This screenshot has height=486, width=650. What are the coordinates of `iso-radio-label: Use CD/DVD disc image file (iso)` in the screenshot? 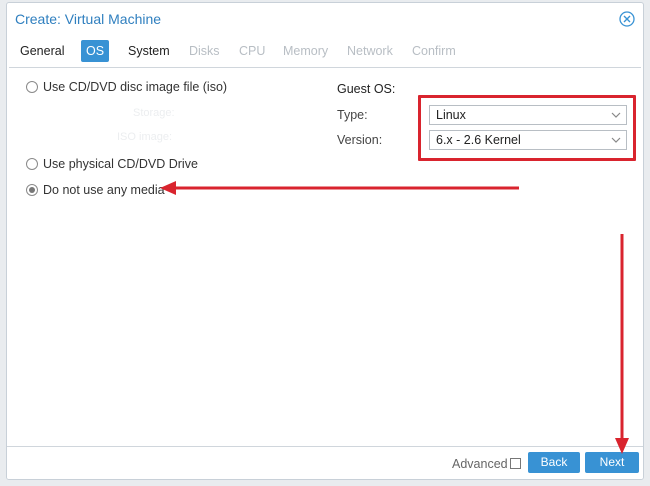 It's located at (135, 87).